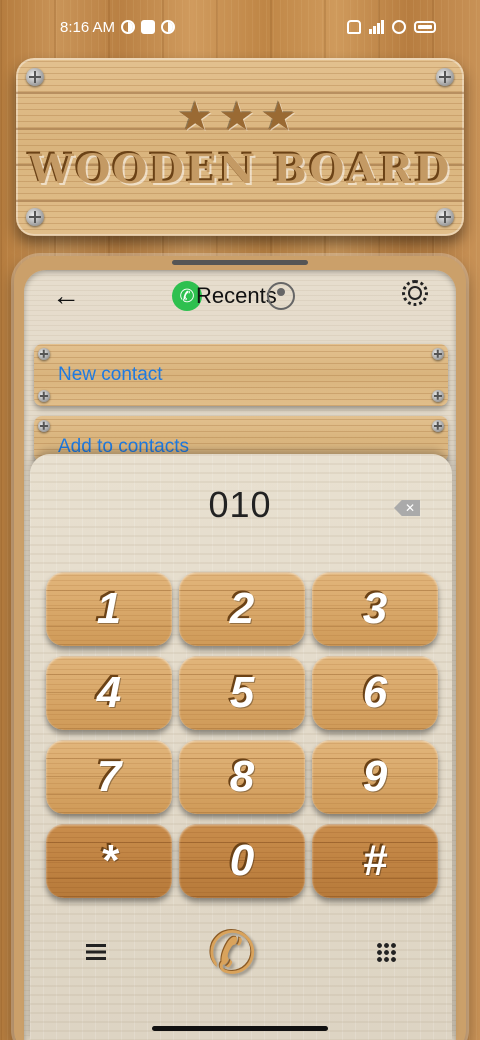 The height and width of the screenshot is (1040, 480). What do you see at coordinates (399, 27) in the screenshot?
I see `wifi-icon` at bounding box center [399, 27].